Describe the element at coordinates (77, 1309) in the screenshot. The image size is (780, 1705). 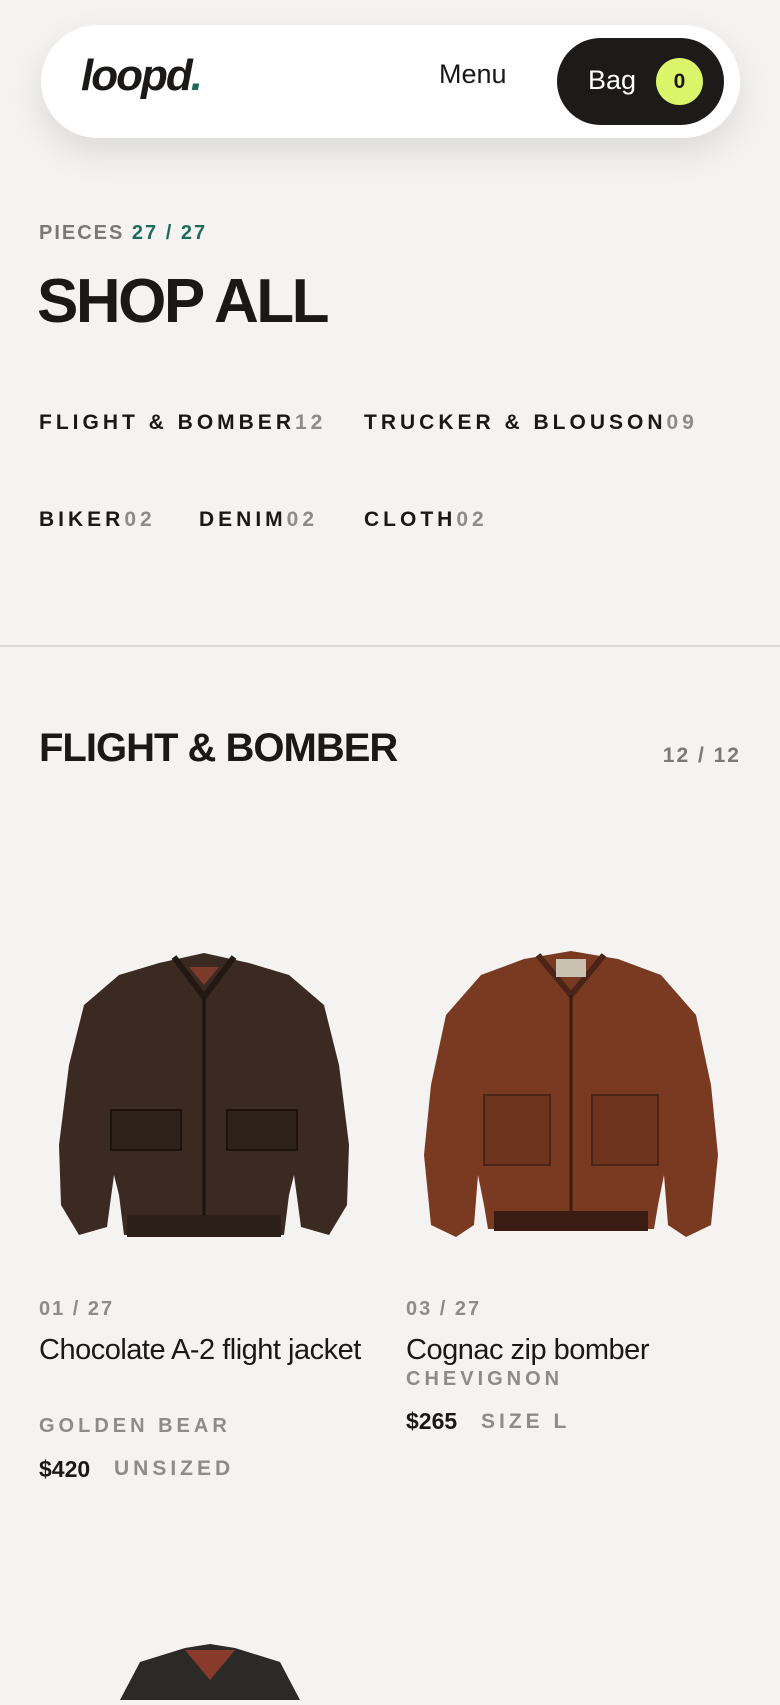
I see `product-index: 01 / 27` at that location.